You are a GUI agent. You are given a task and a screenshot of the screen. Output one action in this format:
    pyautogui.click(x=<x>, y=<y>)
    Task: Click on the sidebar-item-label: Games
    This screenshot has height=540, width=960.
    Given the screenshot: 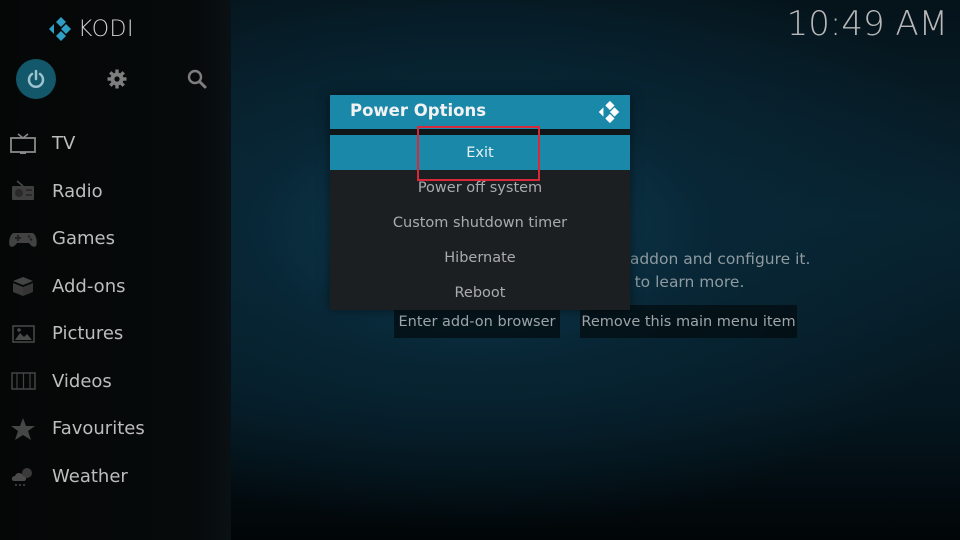 What is the action you would take?
    pyautogui.click(x=83, y=239)
    